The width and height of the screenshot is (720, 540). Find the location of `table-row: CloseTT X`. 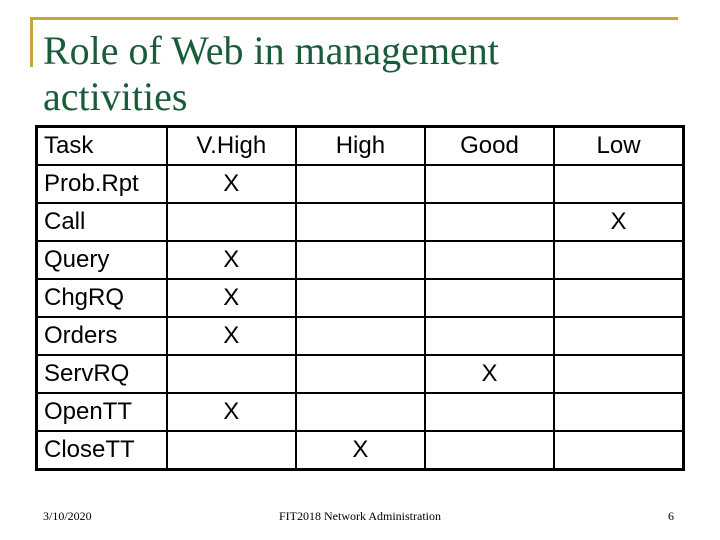

table-row: CloseTT X is located at coordinates (360, 450).